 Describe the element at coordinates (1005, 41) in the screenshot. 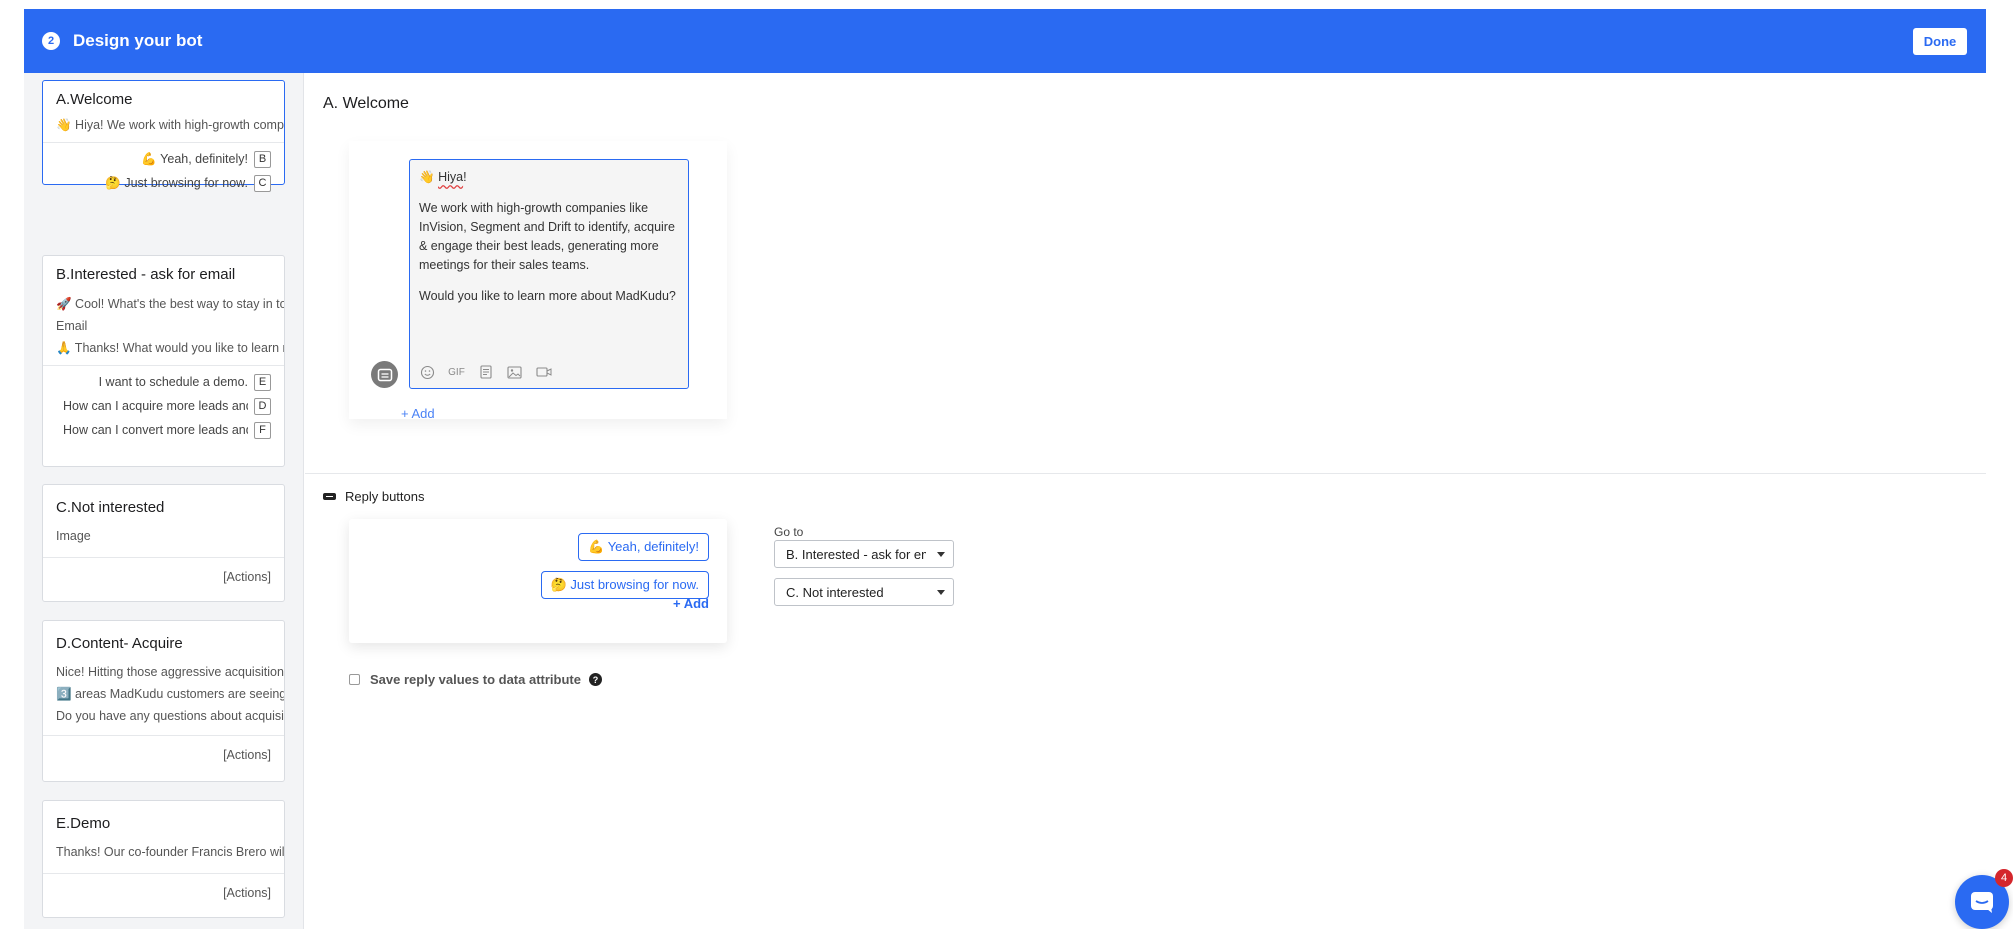

I see `header-bar: 2 Design your bot Done` at that location.